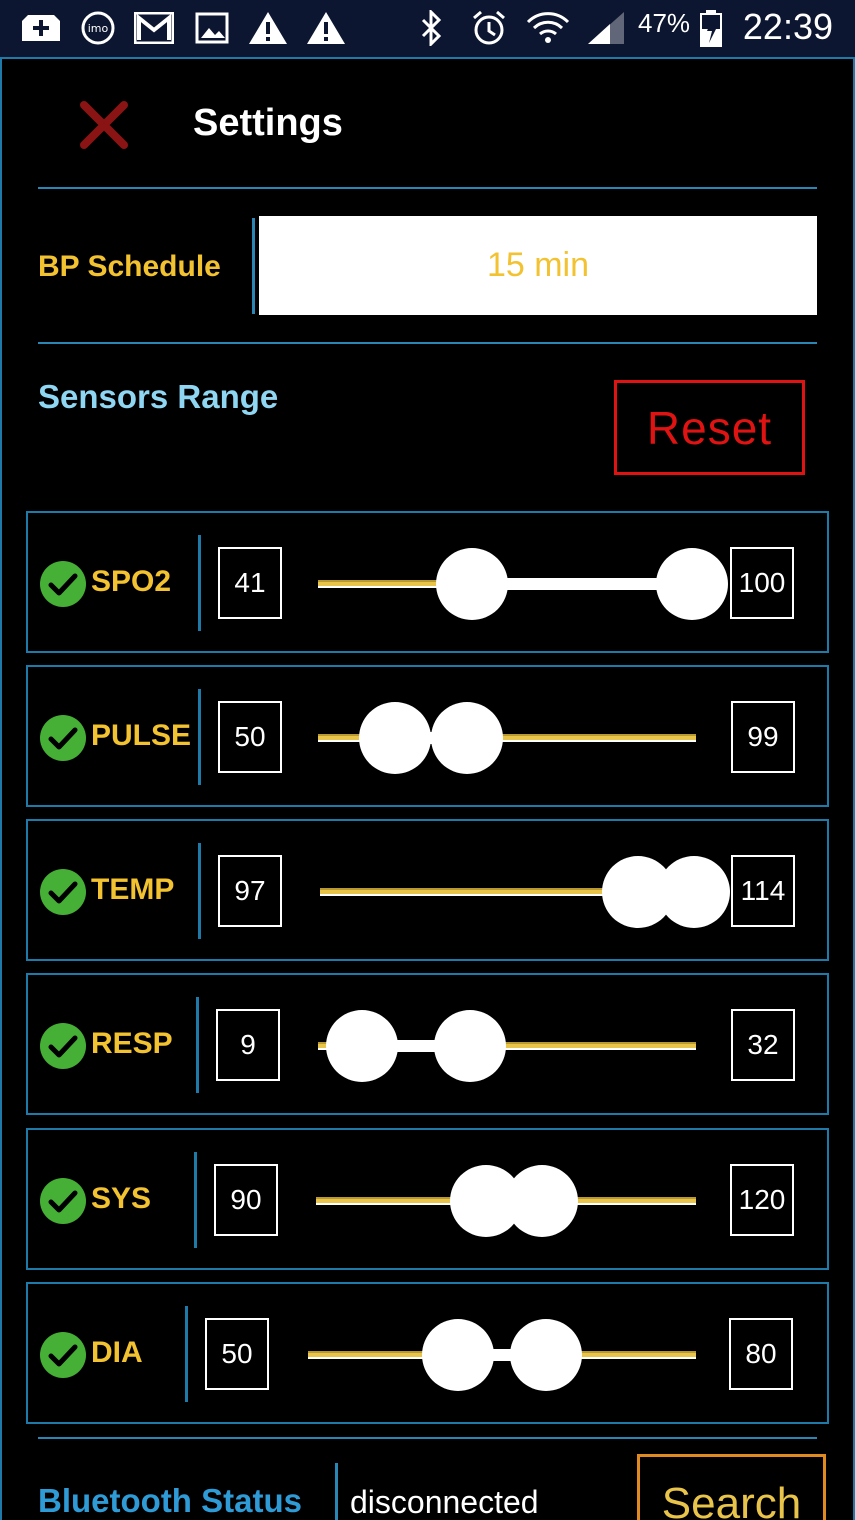  I want to click on sensor-name: SYS, so click(121, 1198).